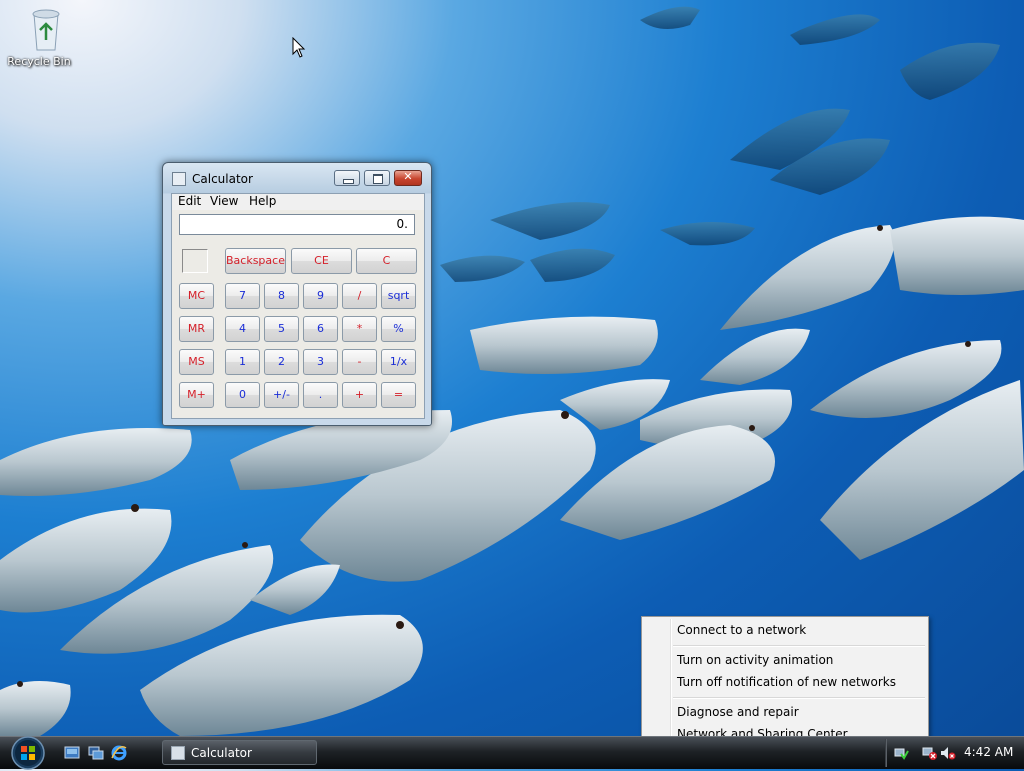 This screenshot has width=1024, height=771. I want to click on digit-4-button: 4, so click(242, 329).